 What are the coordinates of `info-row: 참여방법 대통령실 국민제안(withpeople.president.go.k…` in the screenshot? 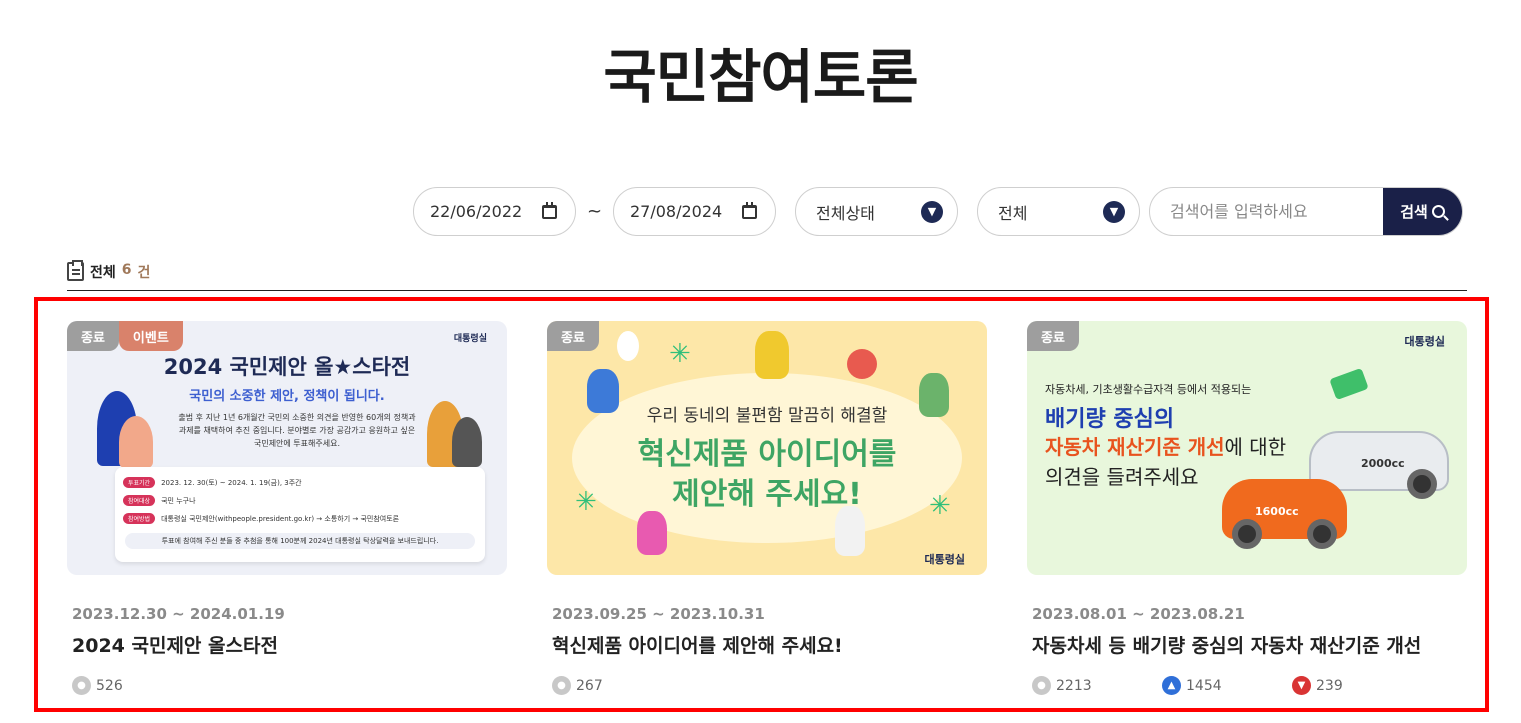 It's located at (261, 518).